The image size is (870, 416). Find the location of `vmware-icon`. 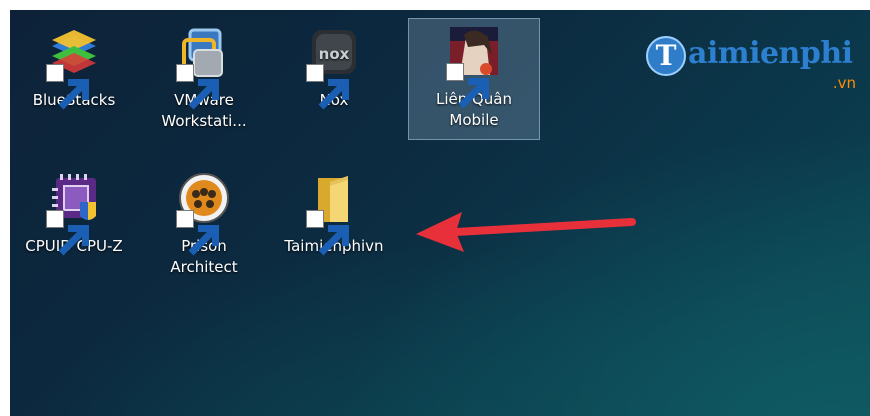

vmware-icon is located at coordinates (204, 68).